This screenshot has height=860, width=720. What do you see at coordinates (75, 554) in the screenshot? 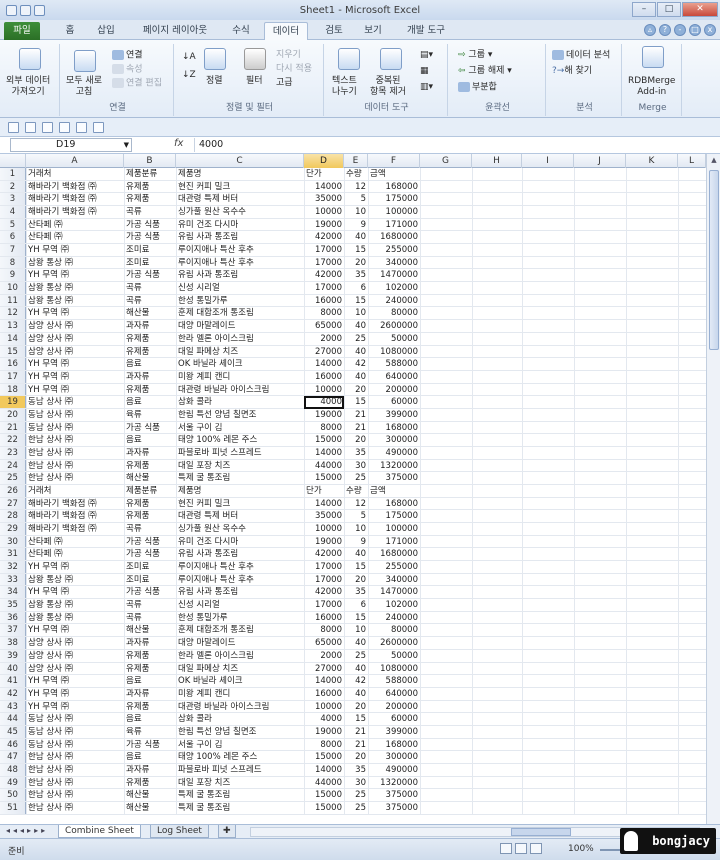
I see `cell: 산타페 ㈜` at bounding box center [75, 554].